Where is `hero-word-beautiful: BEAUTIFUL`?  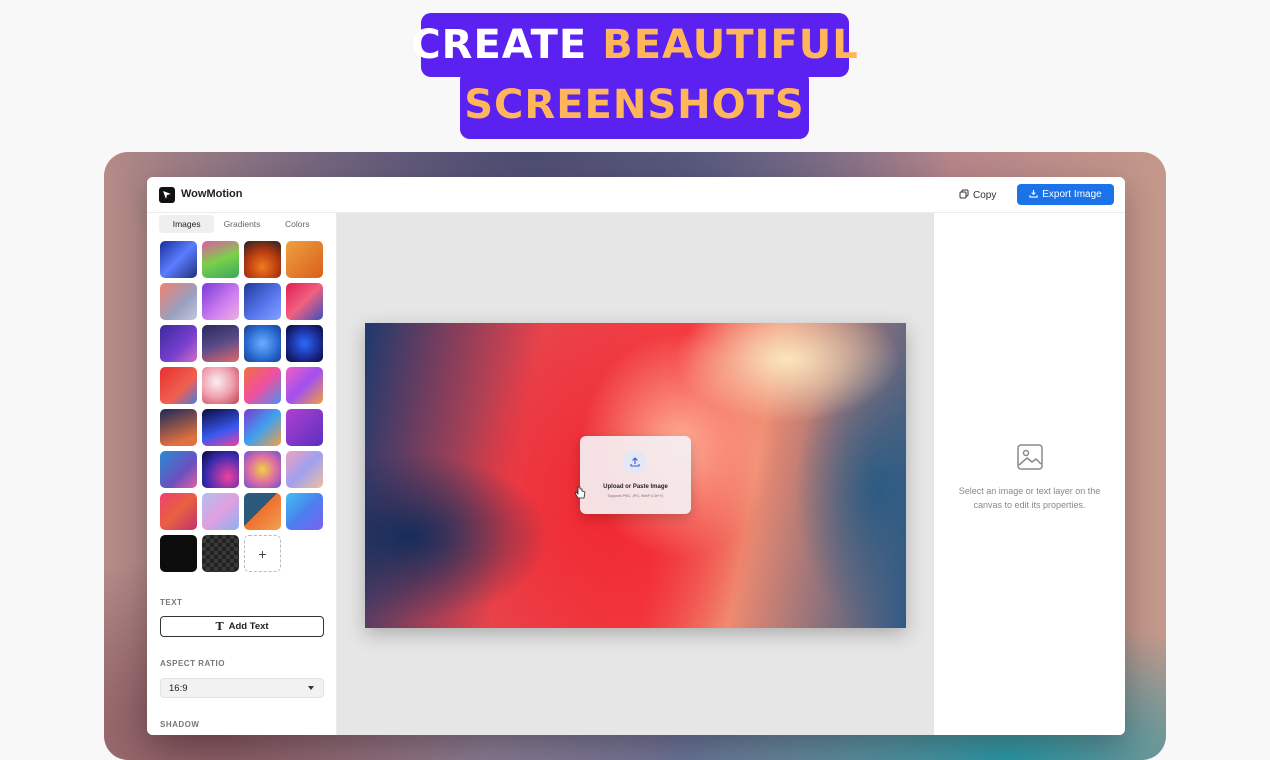
hero-word-beautiful: BEAUTIFUL is located at coordinates (730, 45).